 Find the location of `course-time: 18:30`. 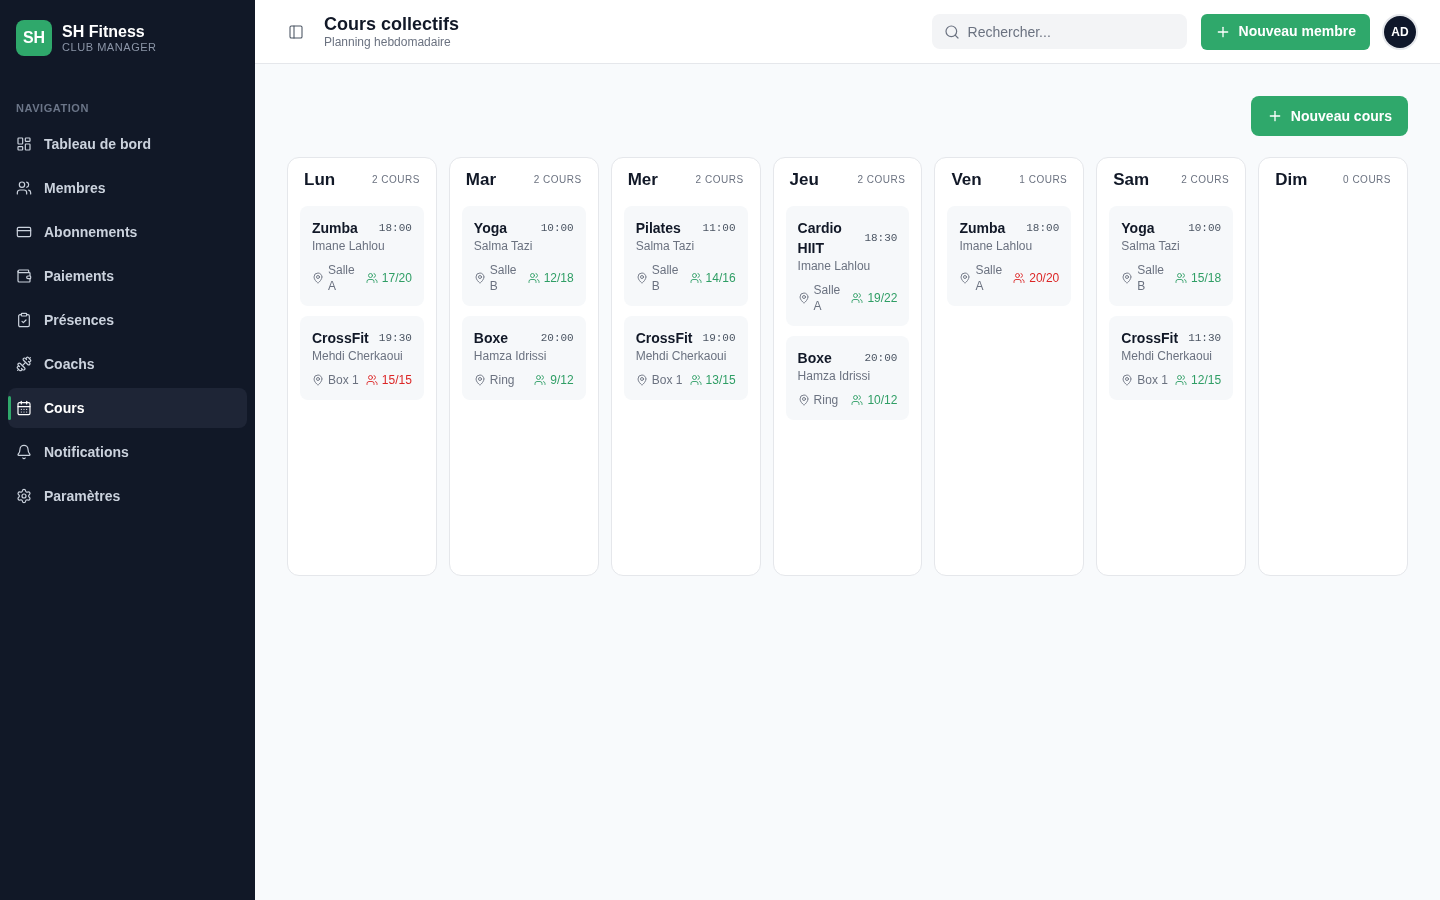

course-time: 18:30 is located at coordinates (881, 238).